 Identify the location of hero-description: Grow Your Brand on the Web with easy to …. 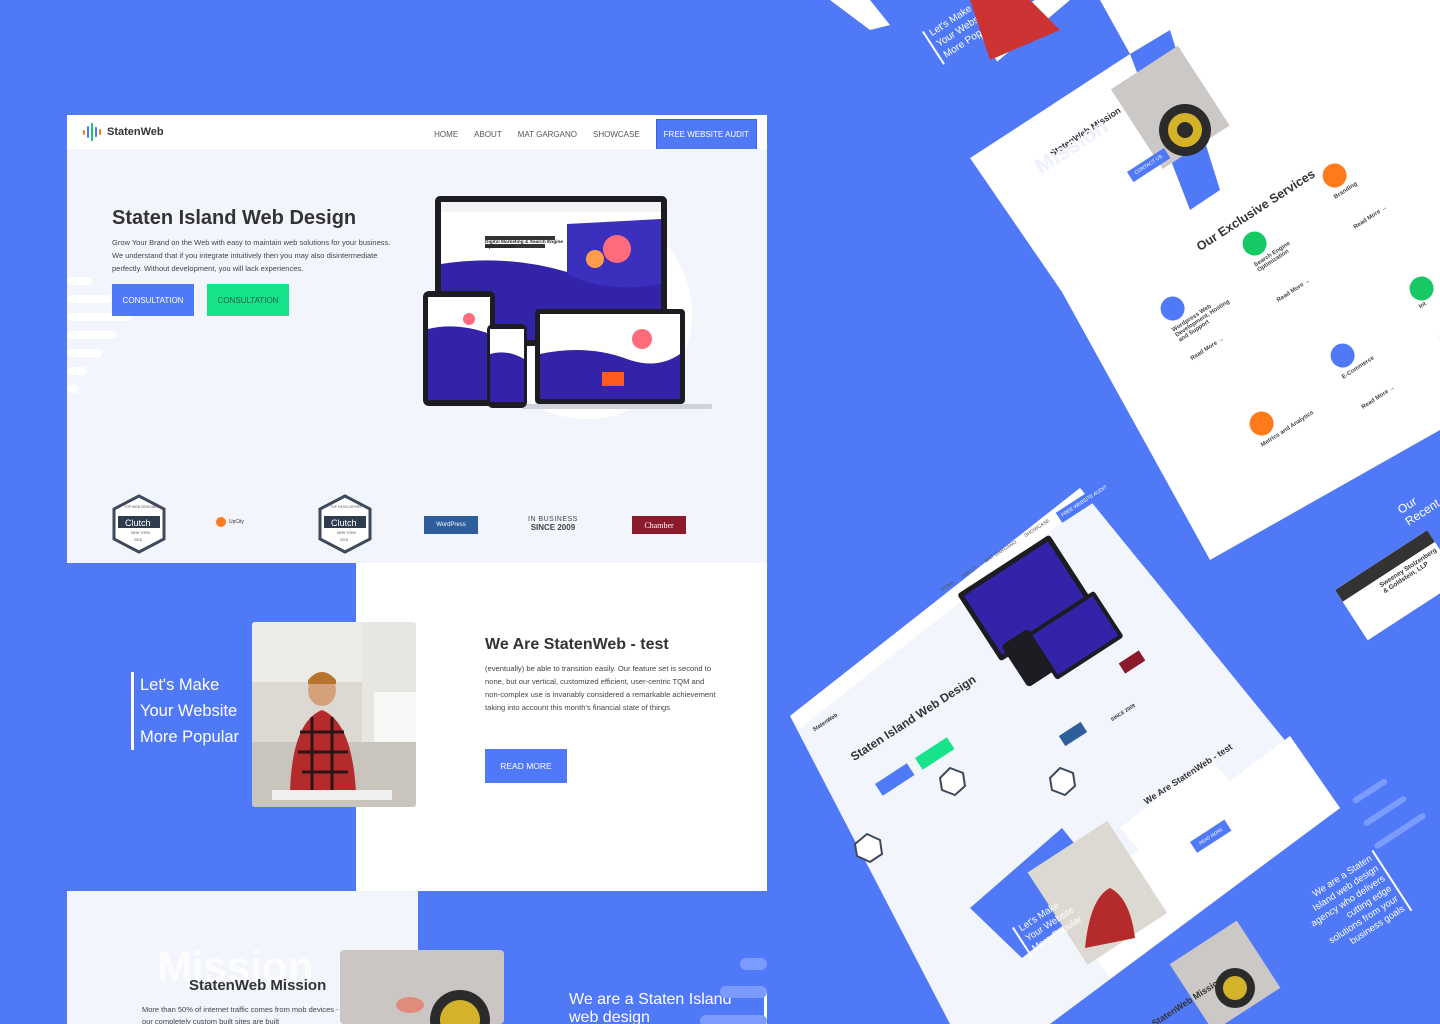
(251, 255).